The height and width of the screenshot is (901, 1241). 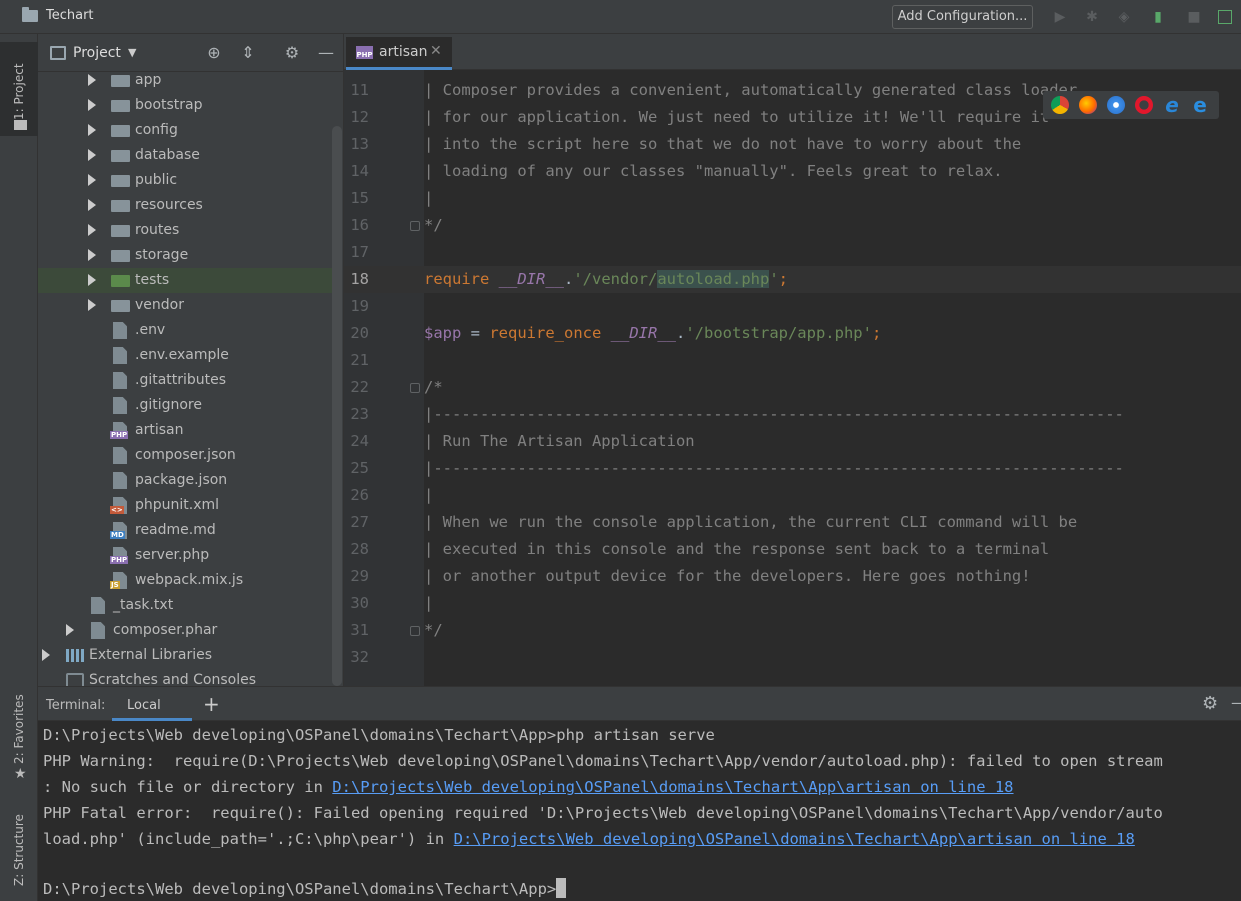 What do you see at coordinates (359, 441) in the screenshot?
I see `line-number: 24` at bounding box center [359, 441].